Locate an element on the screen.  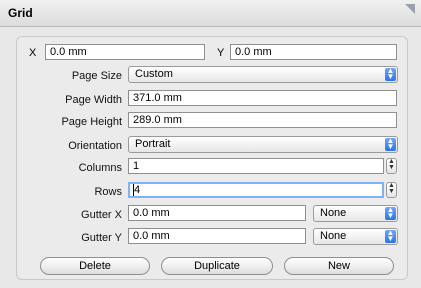
page-size-value: Custom is located at coordinates (154, 74).